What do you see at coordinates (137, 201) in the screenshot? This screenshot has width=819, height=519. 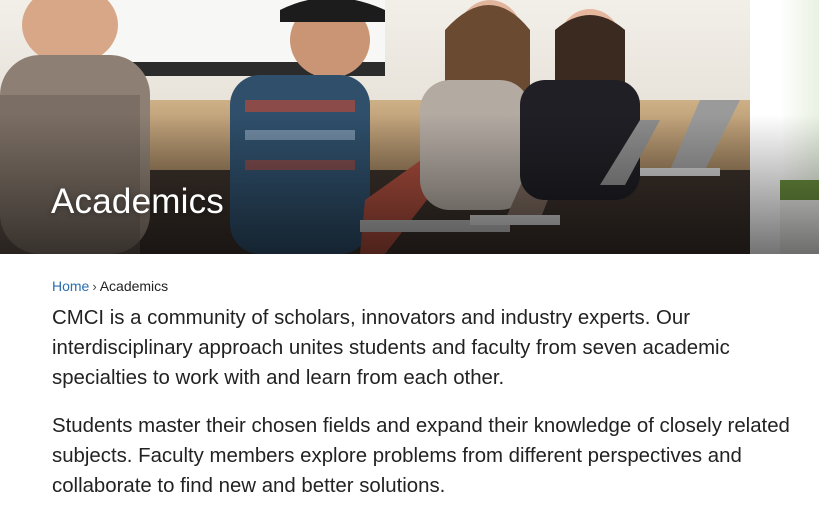 I see `page-title: Academics` at bounding box center [137, 201].